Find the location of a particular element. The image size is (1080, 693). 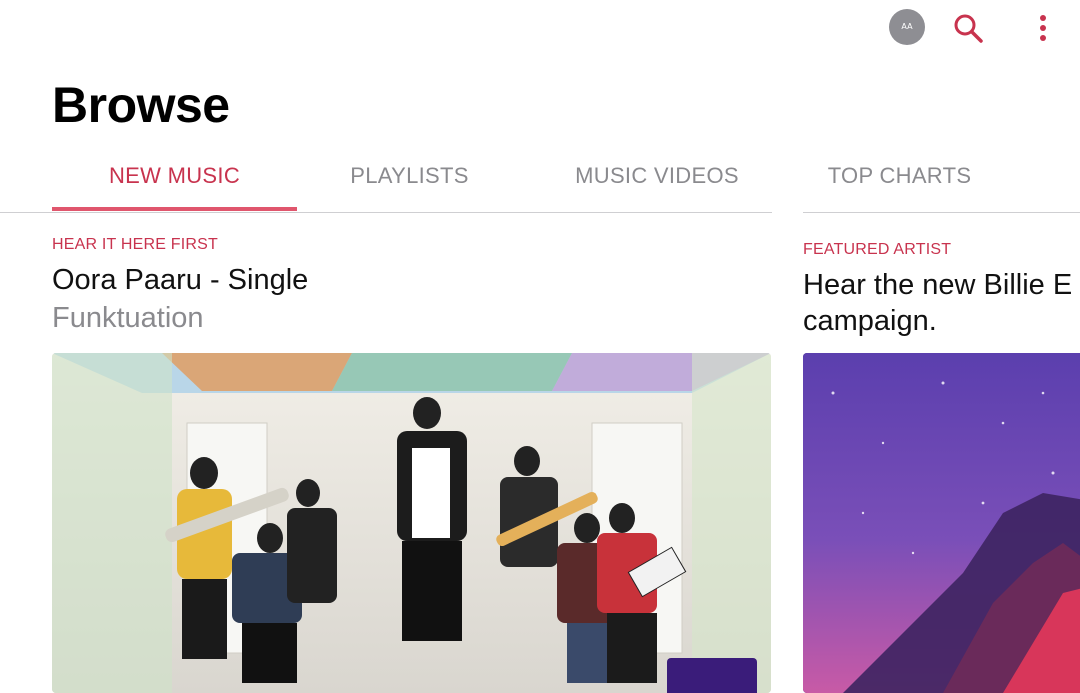

card-title: Oora Paaru - Single is located at coordinates (180, 280).